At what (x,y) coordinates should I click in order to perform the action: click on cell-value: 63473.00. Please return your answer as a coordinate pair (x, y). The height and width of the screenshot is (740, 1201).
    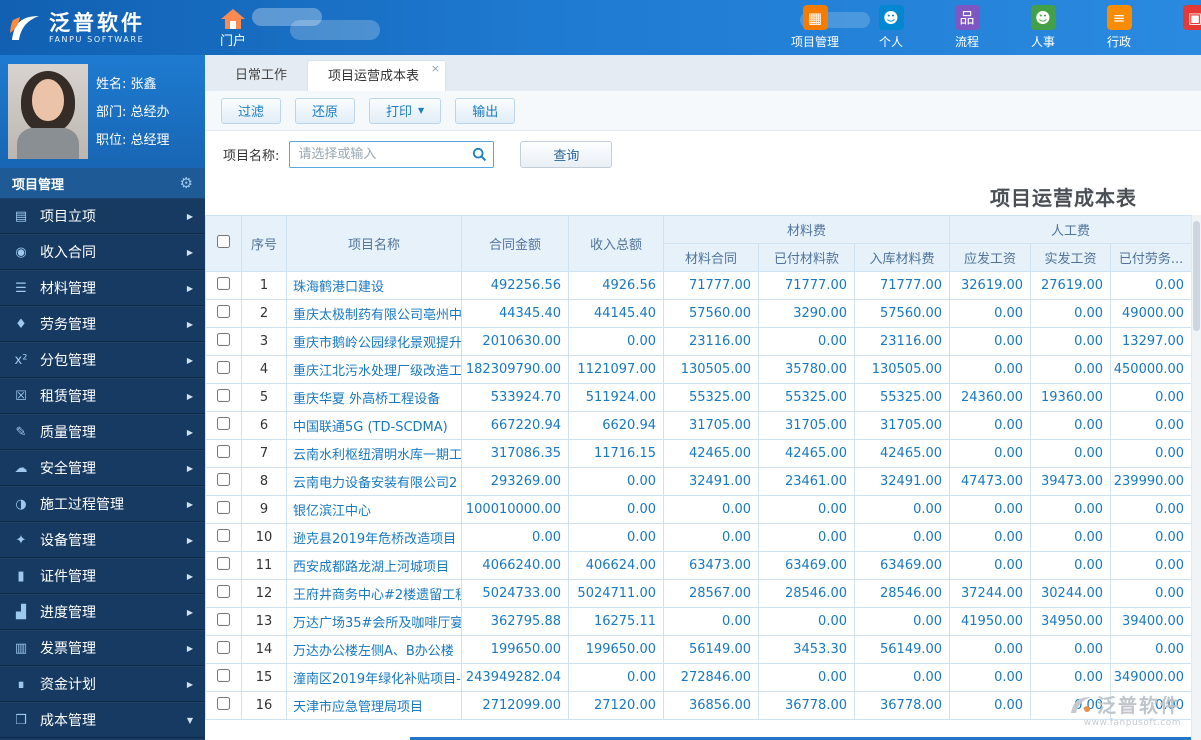
    Looking at the image, I should click on (711, 565).